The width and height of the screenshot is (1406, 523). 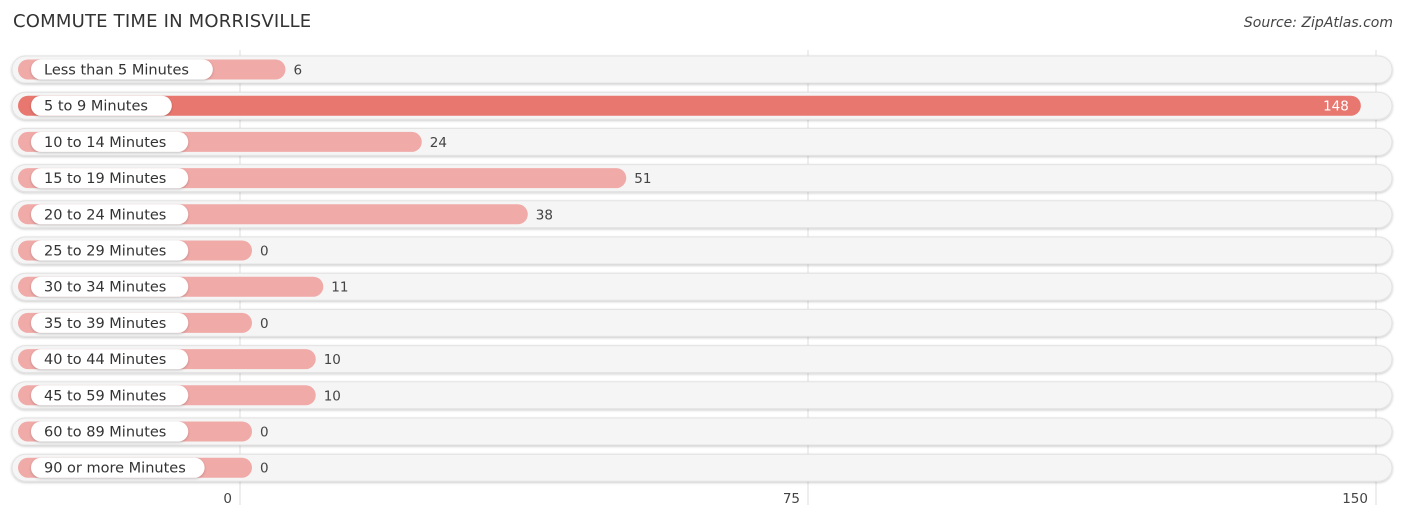 What do you see at coordinates (105, 396) in the screenshot?
I see `category-label: 45 to 59 Minutes` at bounding box center [105, 396].